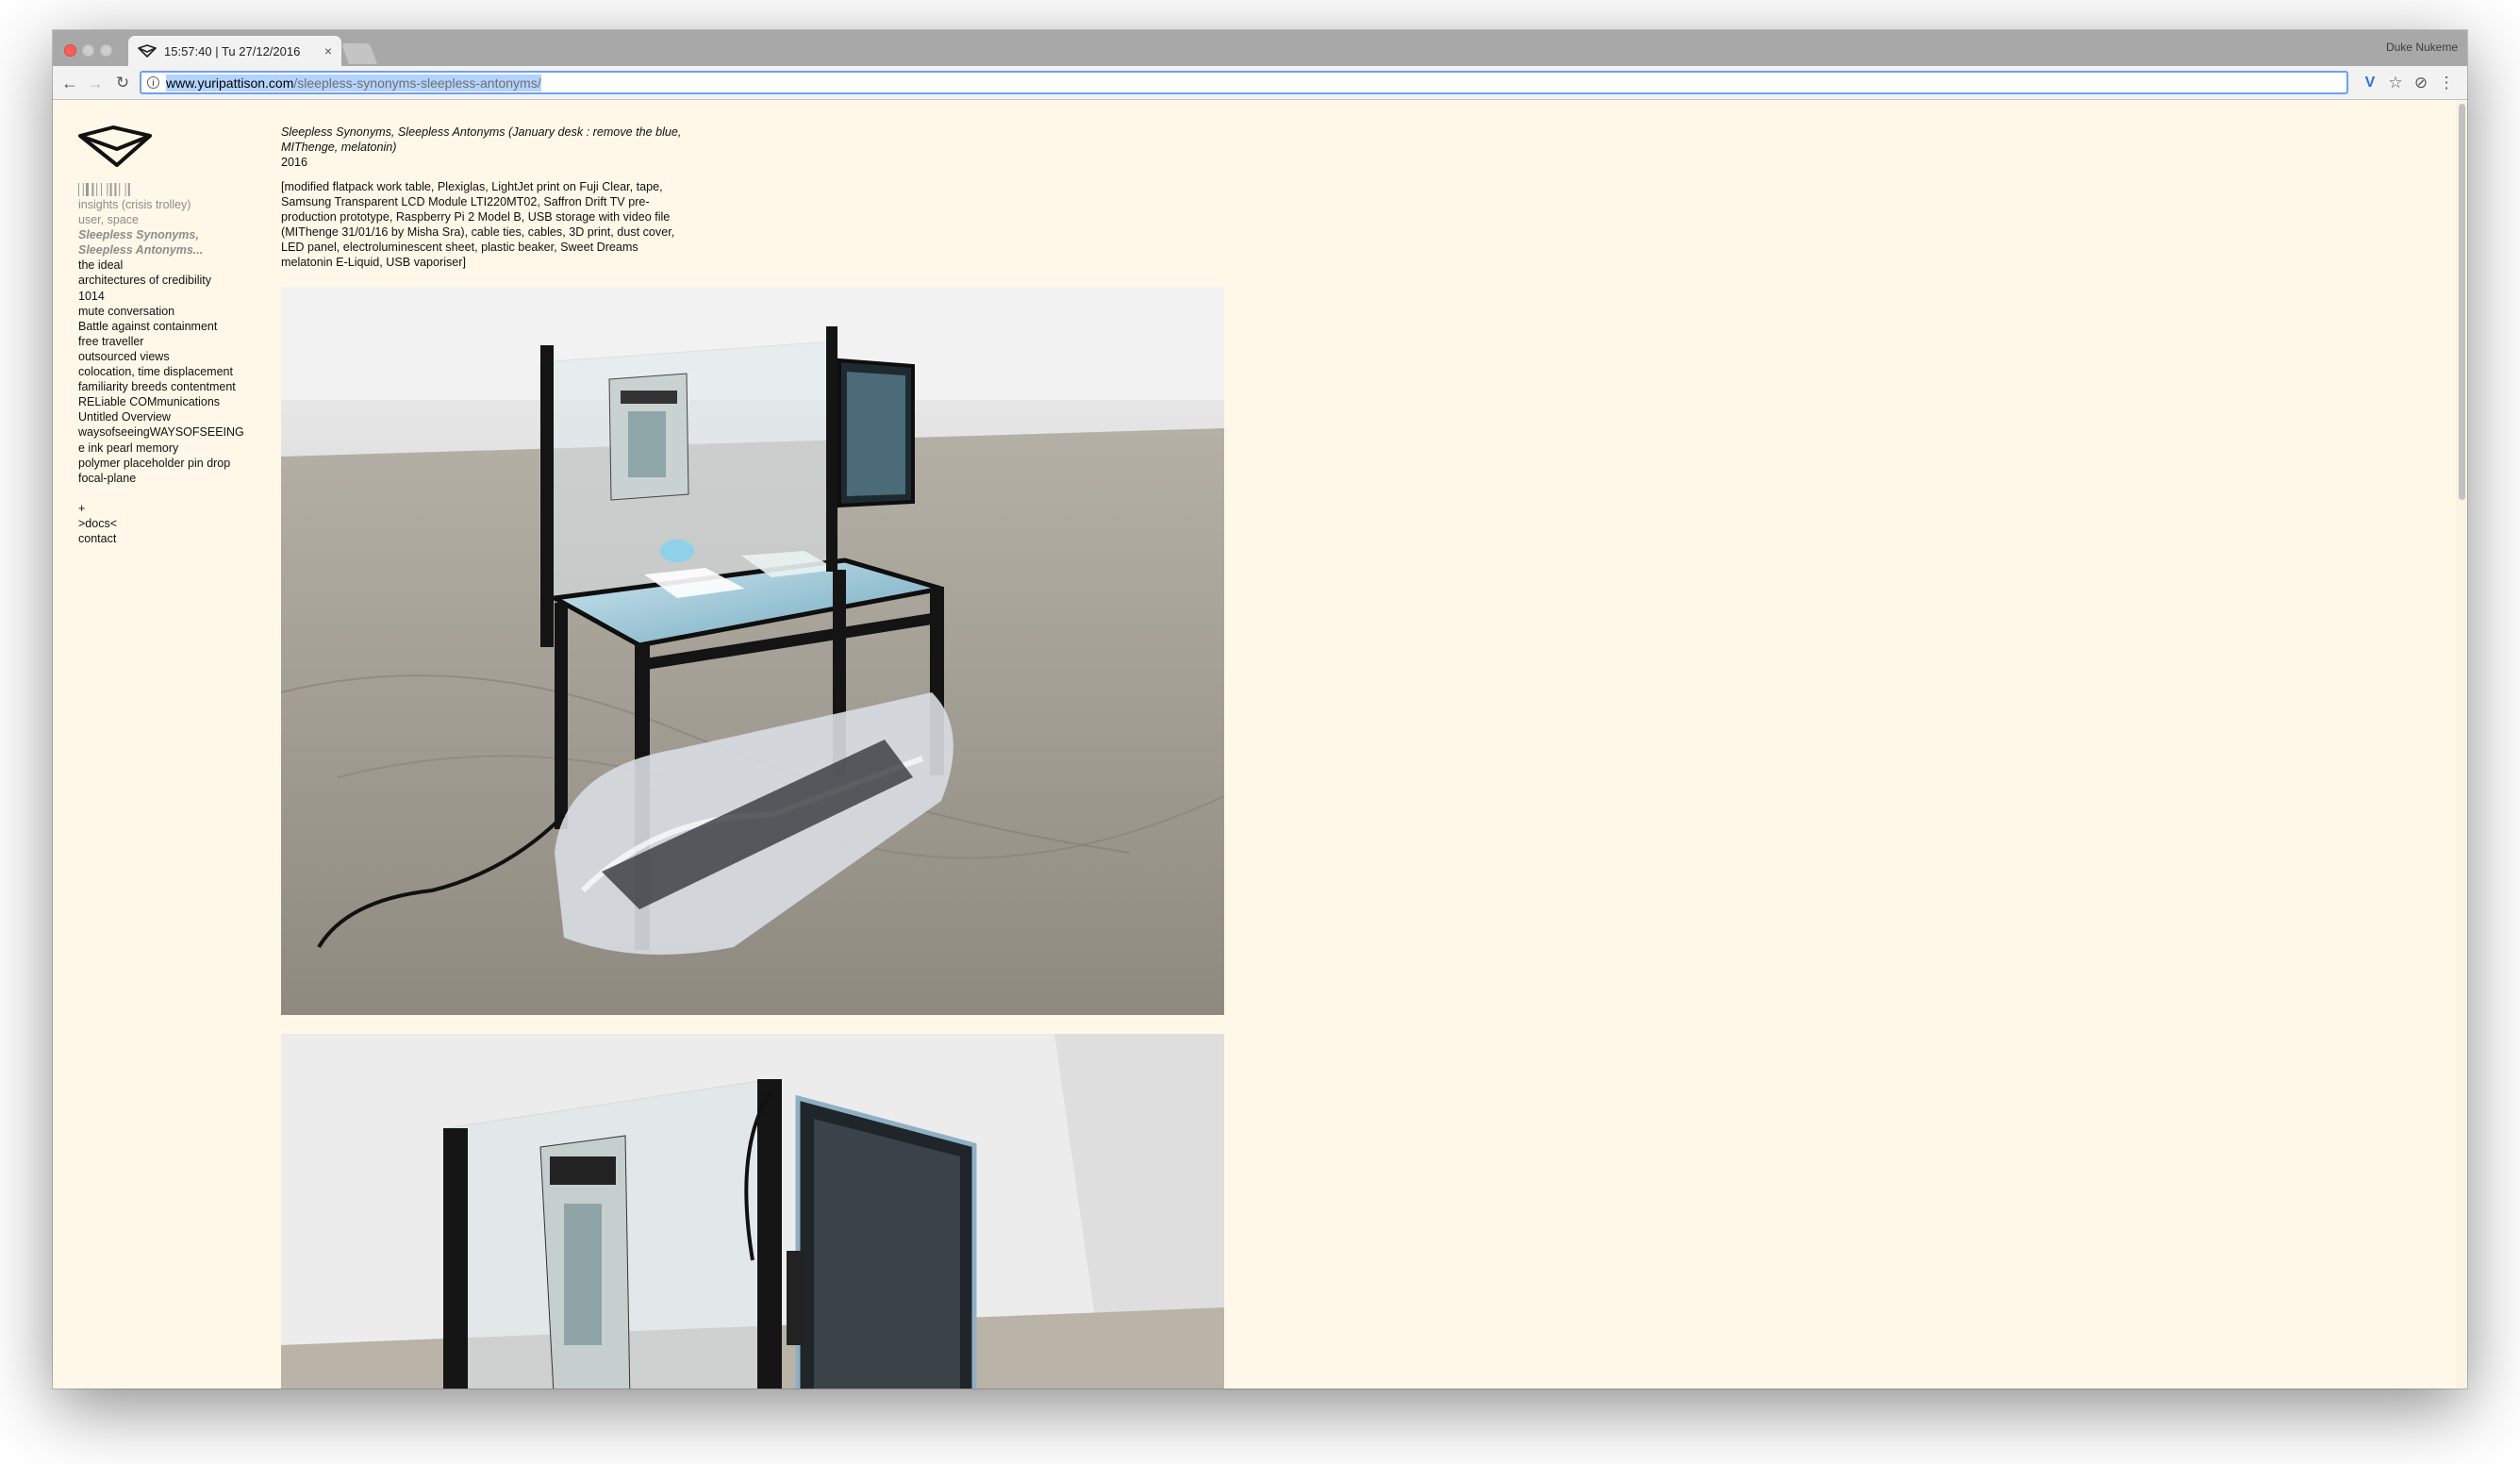 The height and width of the screenshot is (1464, 2520). What do you see at coordinates (328, 51) in the screenshot?
I see `tab-close-icon: ×` at bounding box center [328, 51].